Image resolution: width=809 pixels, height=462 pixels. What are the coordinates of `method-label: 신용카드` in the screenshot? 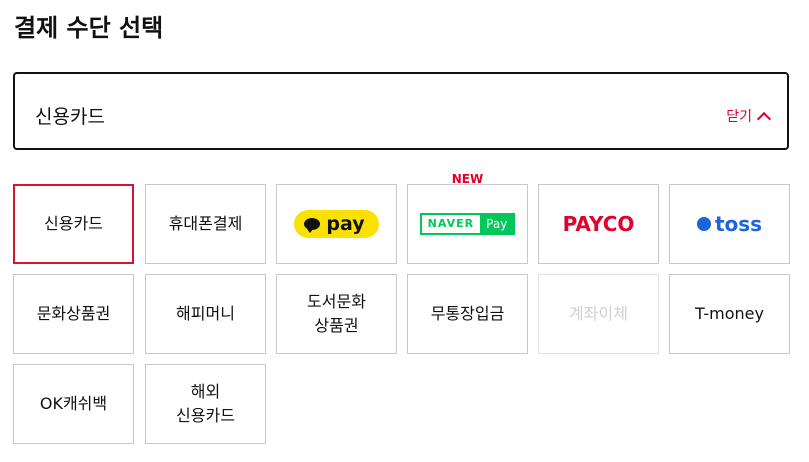 It's located at (73, 223).